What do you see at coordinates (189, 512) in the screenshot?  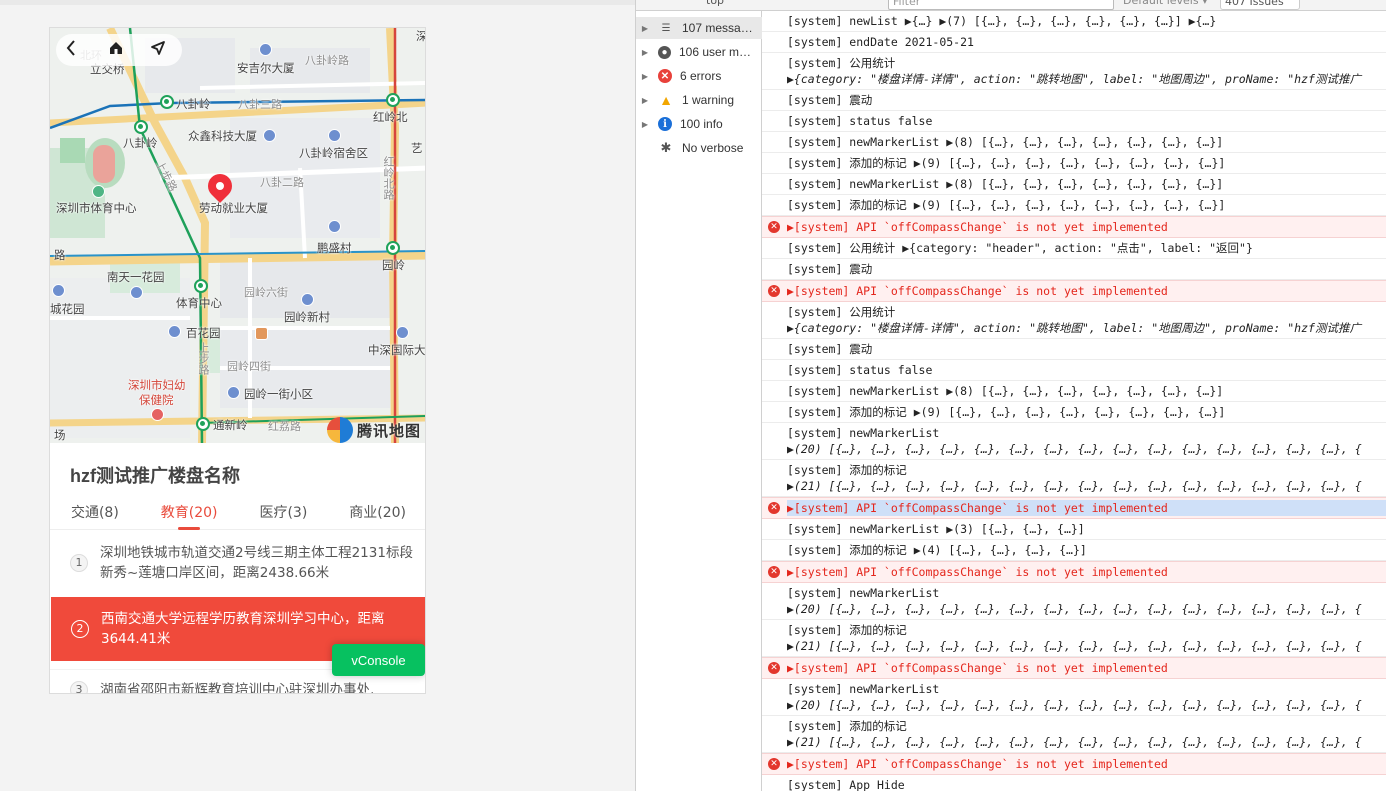 I see `tab-education: 教育(20)` at bounding box center [189, 512].